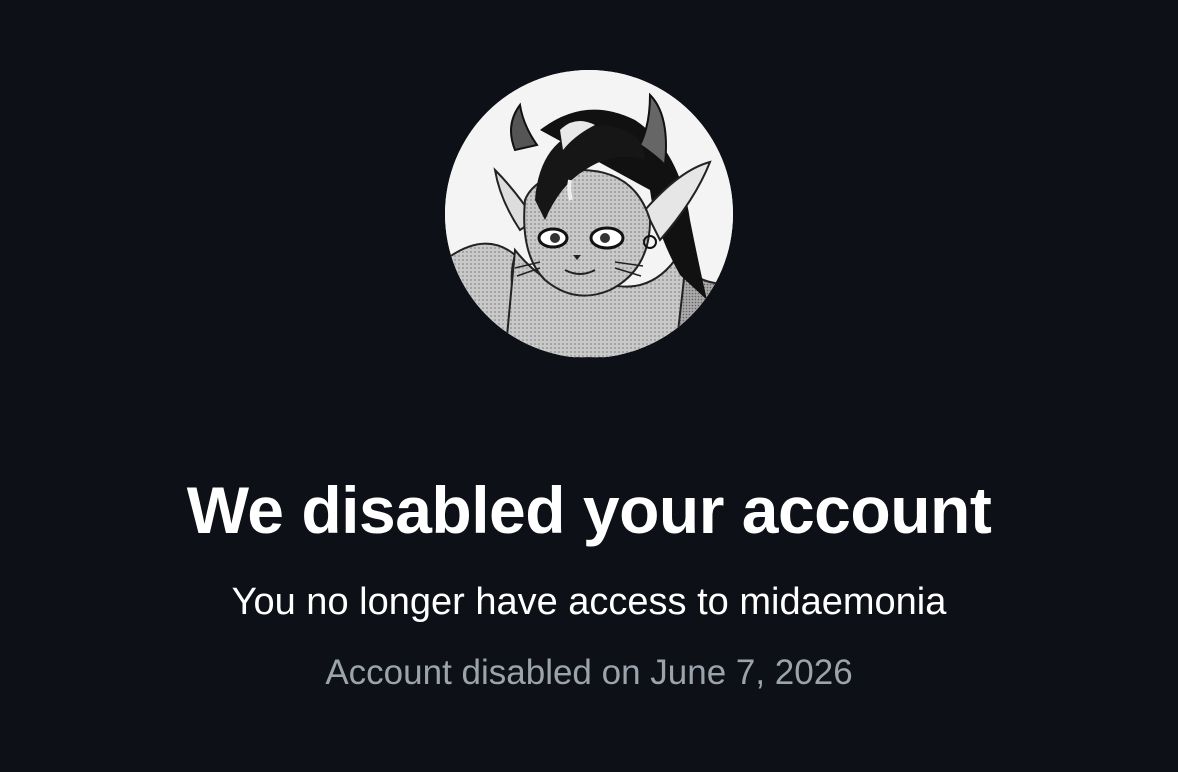  Describe the element at coordinates (589, 672) in the screenshot. I see `disabled-date-text: Account disabled on June 7, 2026` at that location.